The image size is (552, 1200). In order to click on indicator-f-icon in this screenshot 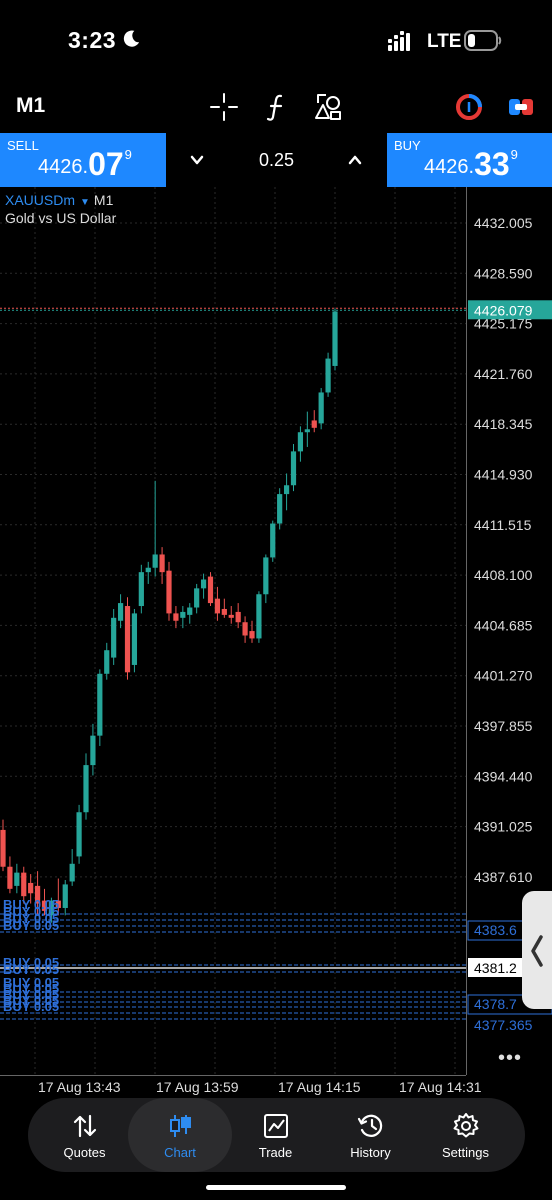, I will do `click(277, 107)`.